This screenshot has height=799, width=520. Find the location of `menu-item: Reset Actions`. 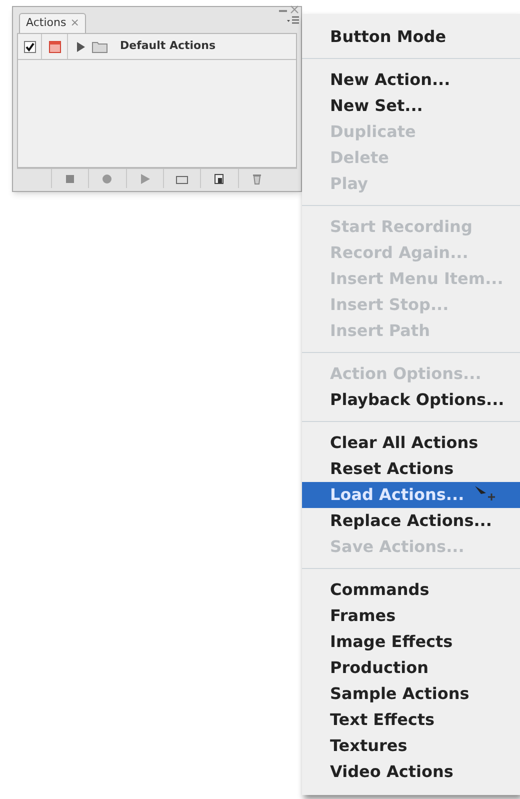

menu-item: Reset Actions is located at coordinates (411, 469).